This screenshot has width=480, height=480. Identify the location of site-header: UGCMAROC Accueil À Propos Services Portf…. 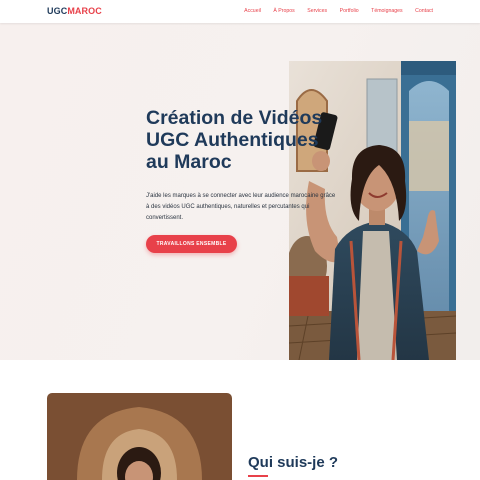
(240, 11).